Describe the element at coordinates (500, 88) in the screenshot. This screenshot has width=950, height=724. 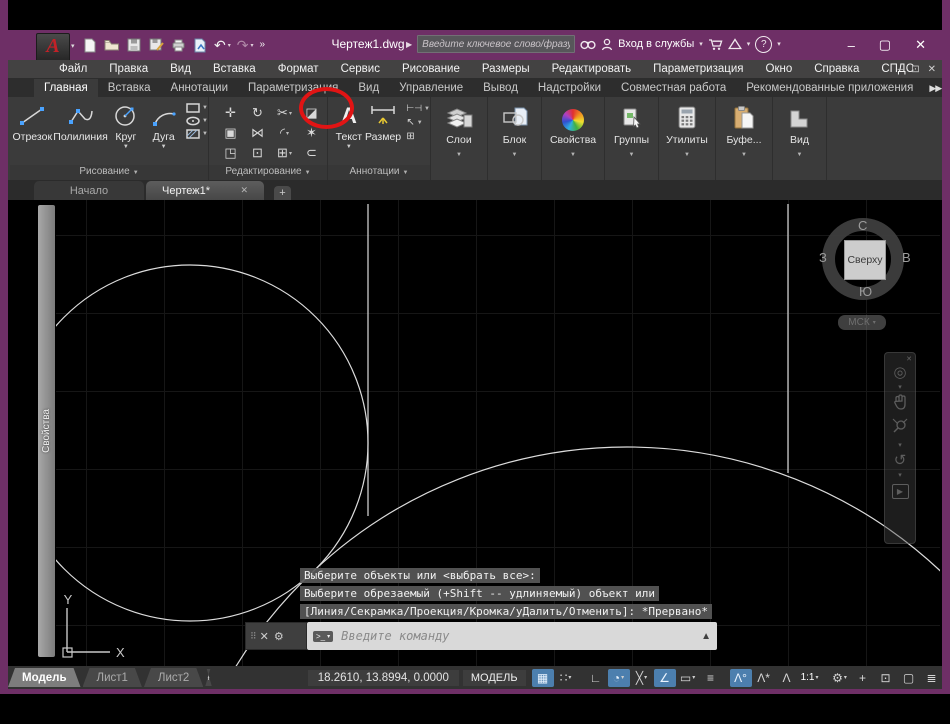
I see `ribbon-tab-output: Вывод` at that location.